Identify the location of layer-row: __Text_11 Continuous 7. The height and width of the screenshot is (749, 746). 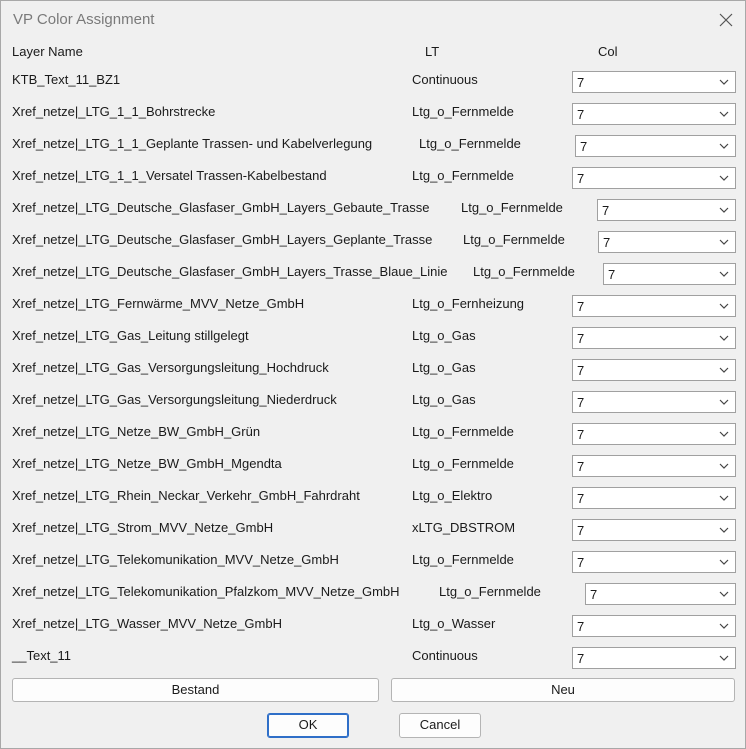
(373, 662).